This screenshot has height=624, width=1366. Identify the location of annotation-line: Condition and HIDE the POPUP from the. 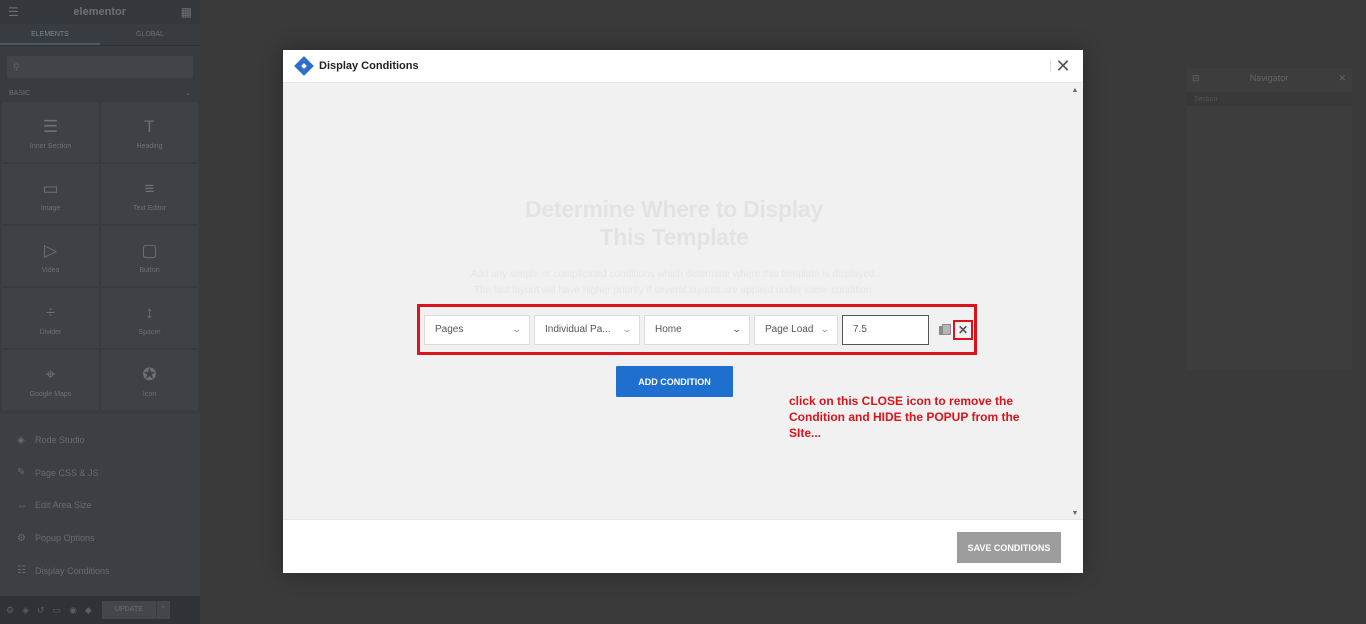
(904, 417).